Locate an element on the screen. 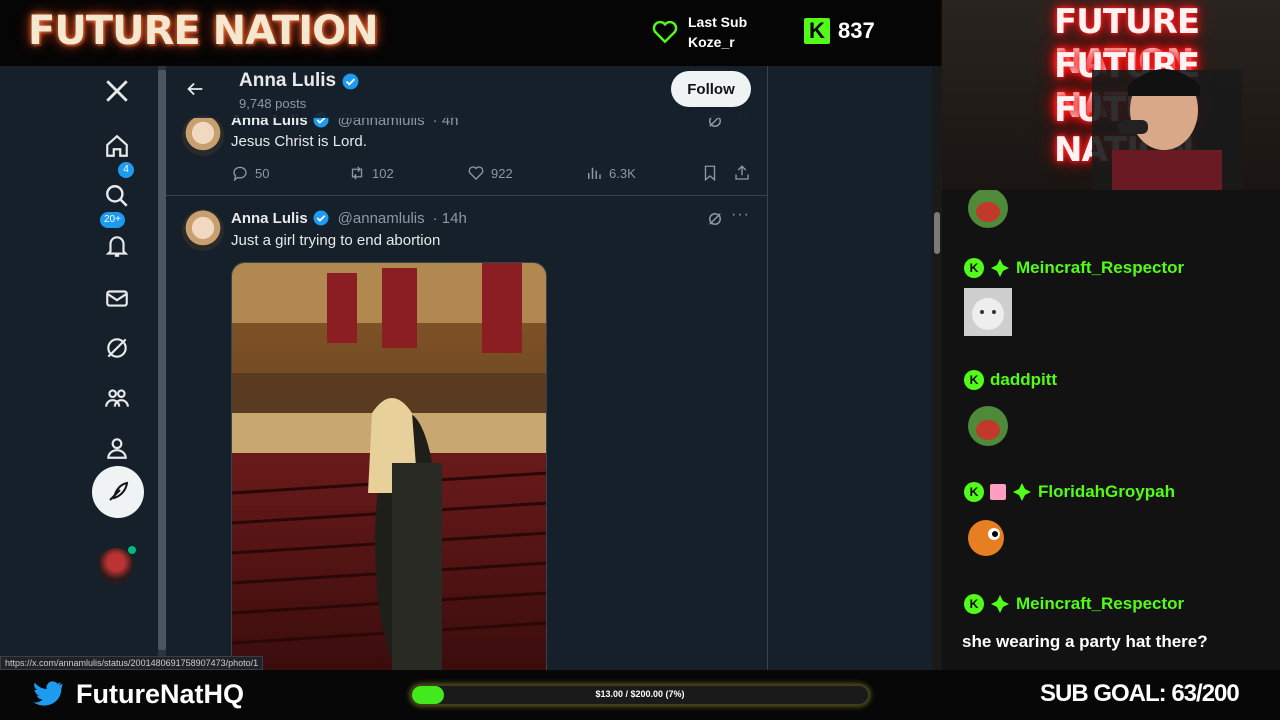  back-arrow-icon is located at coordinates (195, 89).